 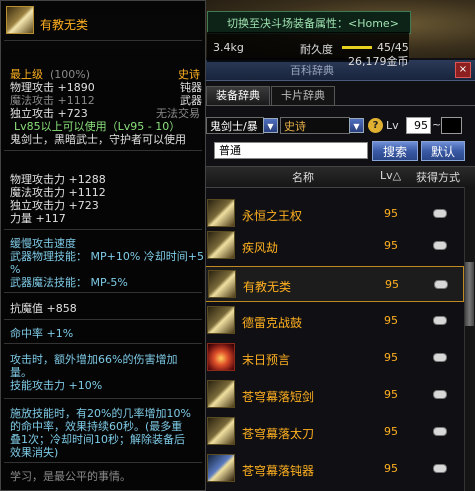 What do you see at coordinates (21, 372) in the screenshot?
I see `extra-effect: 量。` at bounding box center [21, 372].